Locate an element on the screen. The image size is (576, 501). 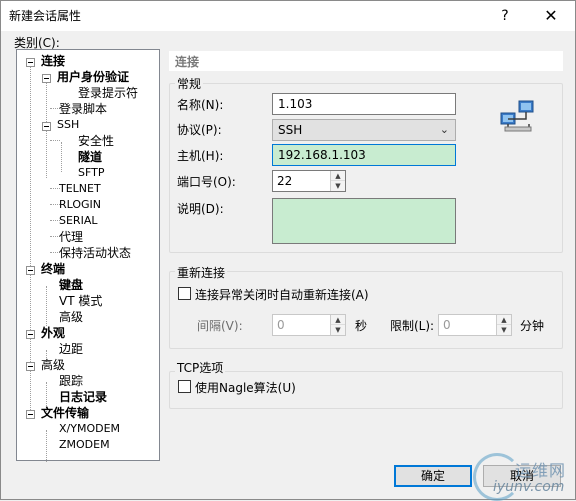
tree-item-connection: 连接 is located at coordinates (53, 61).